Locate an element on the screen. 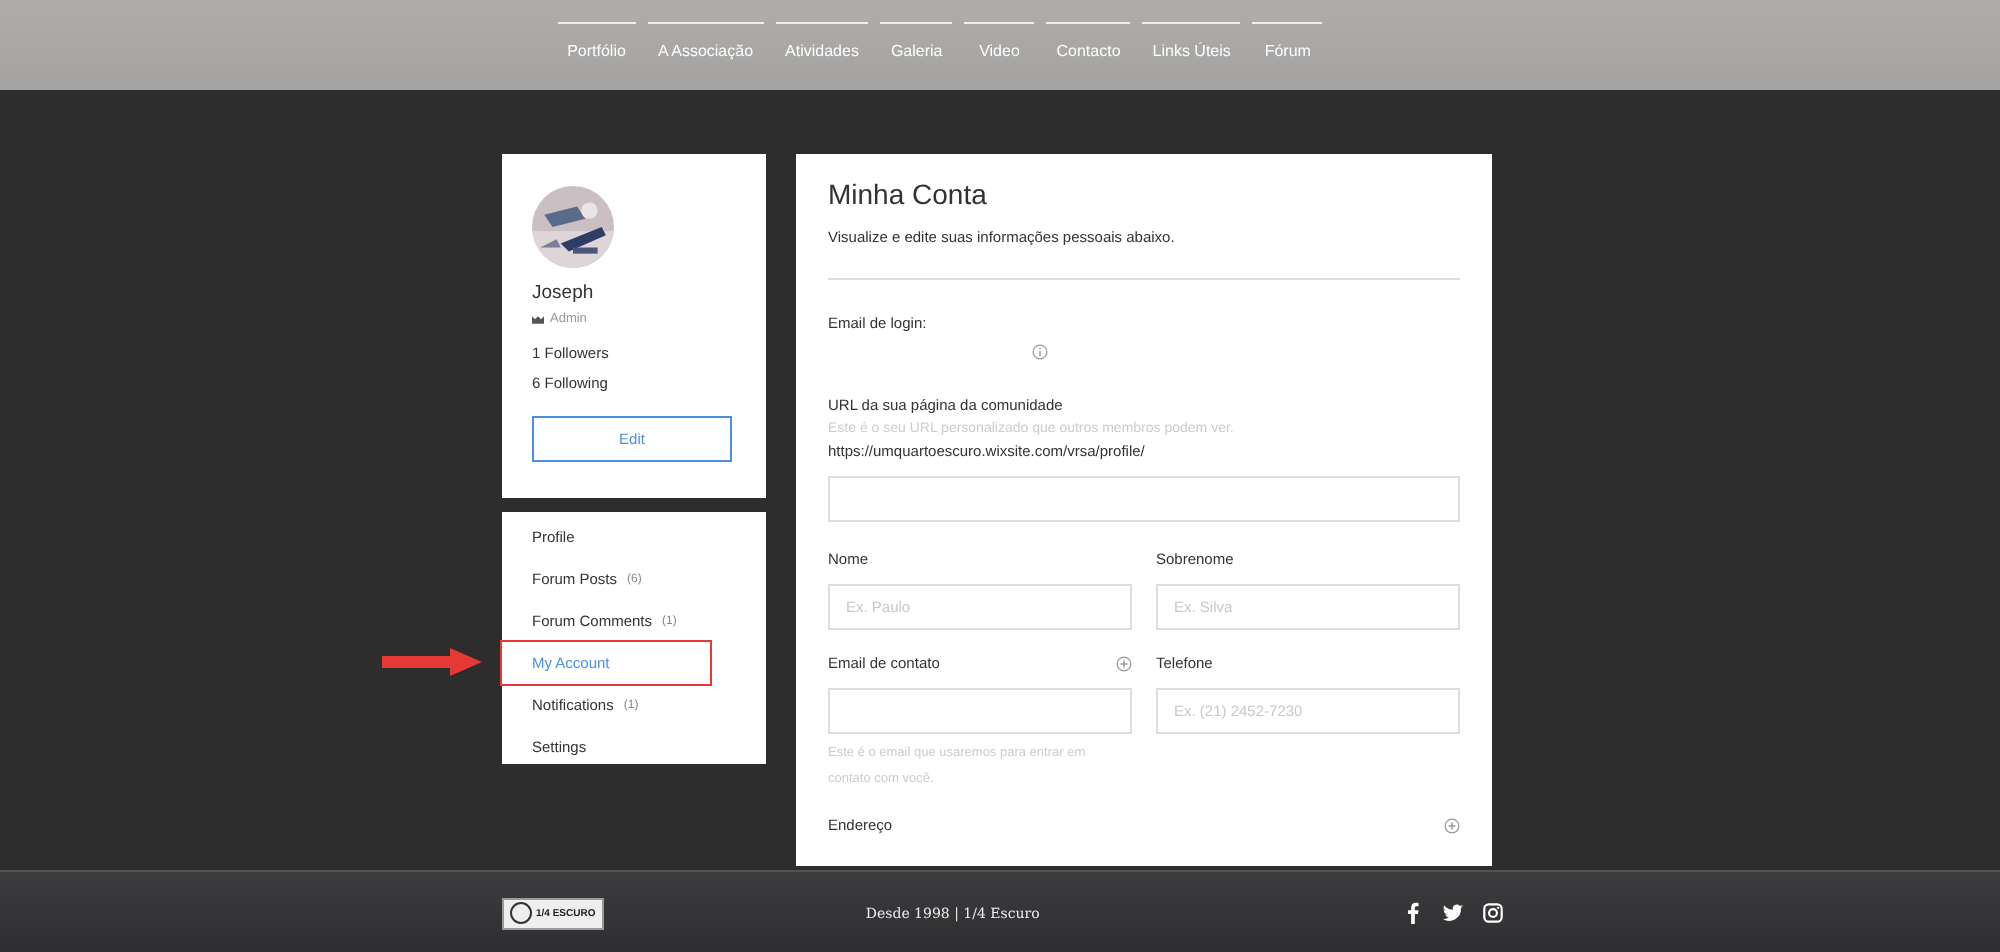 The image size is (2000, 952). facebook-icon is located at coordinates (1413, 913).